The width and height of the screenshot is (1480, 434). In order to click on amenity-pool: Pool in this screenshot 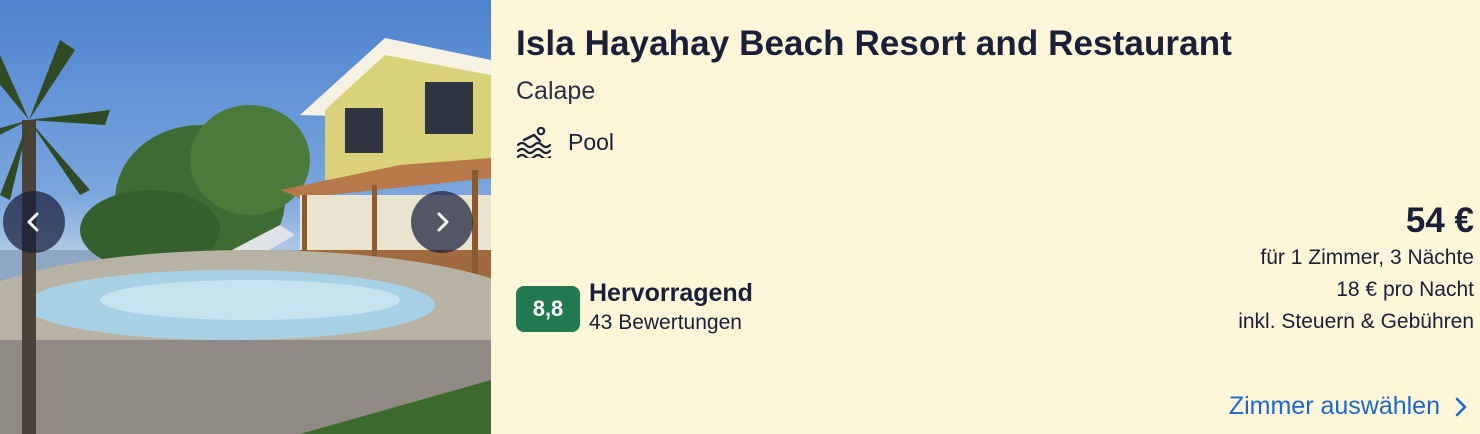, I will do `click(565, 142)`.